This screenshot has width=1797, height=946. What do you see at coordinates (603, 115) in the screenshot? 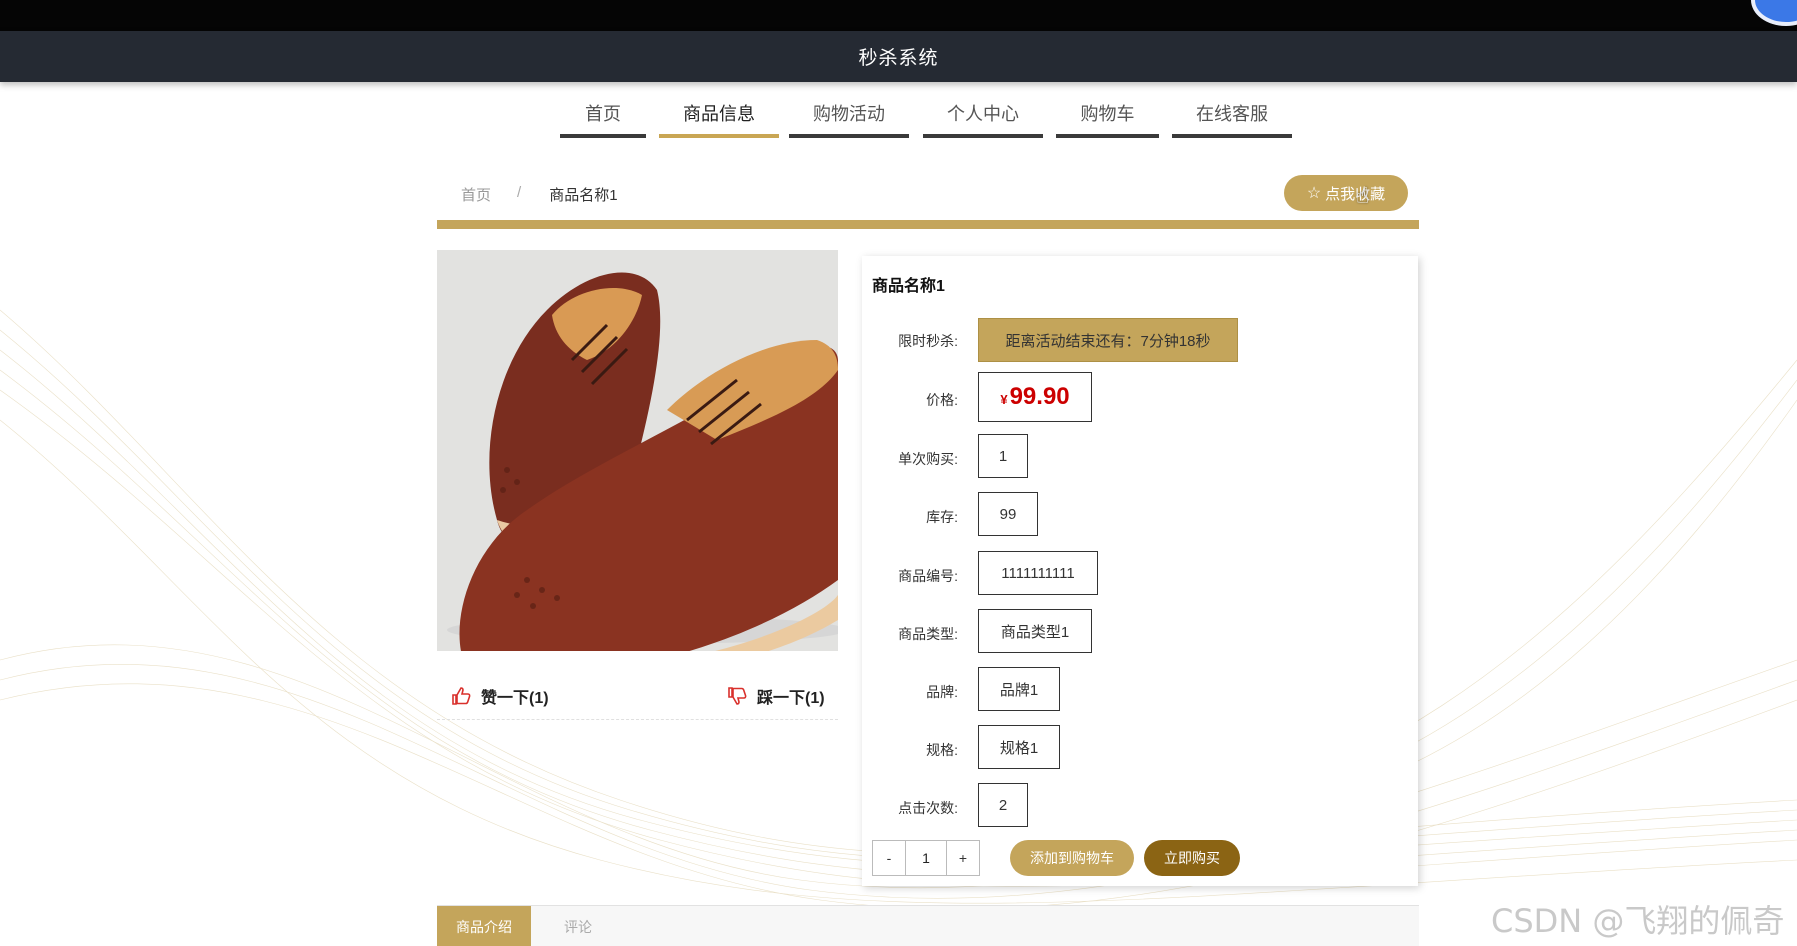
I see `nav-item-home: 首页` at bounding box center [603, 115].